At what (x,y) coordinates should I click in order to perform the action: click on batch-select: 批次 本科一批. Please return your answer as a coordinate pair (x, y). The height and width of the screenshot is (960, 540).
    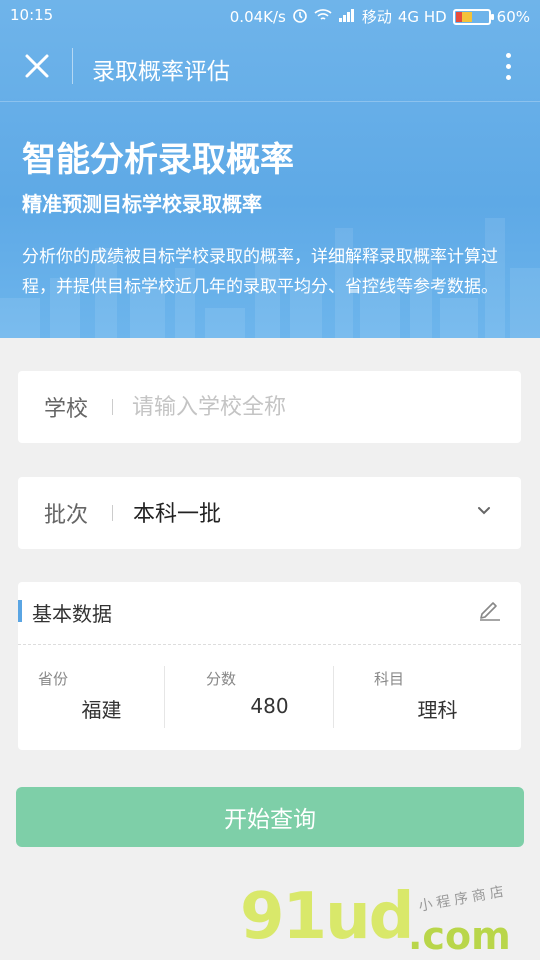
    Looking at the image, I should click on (269, 513).